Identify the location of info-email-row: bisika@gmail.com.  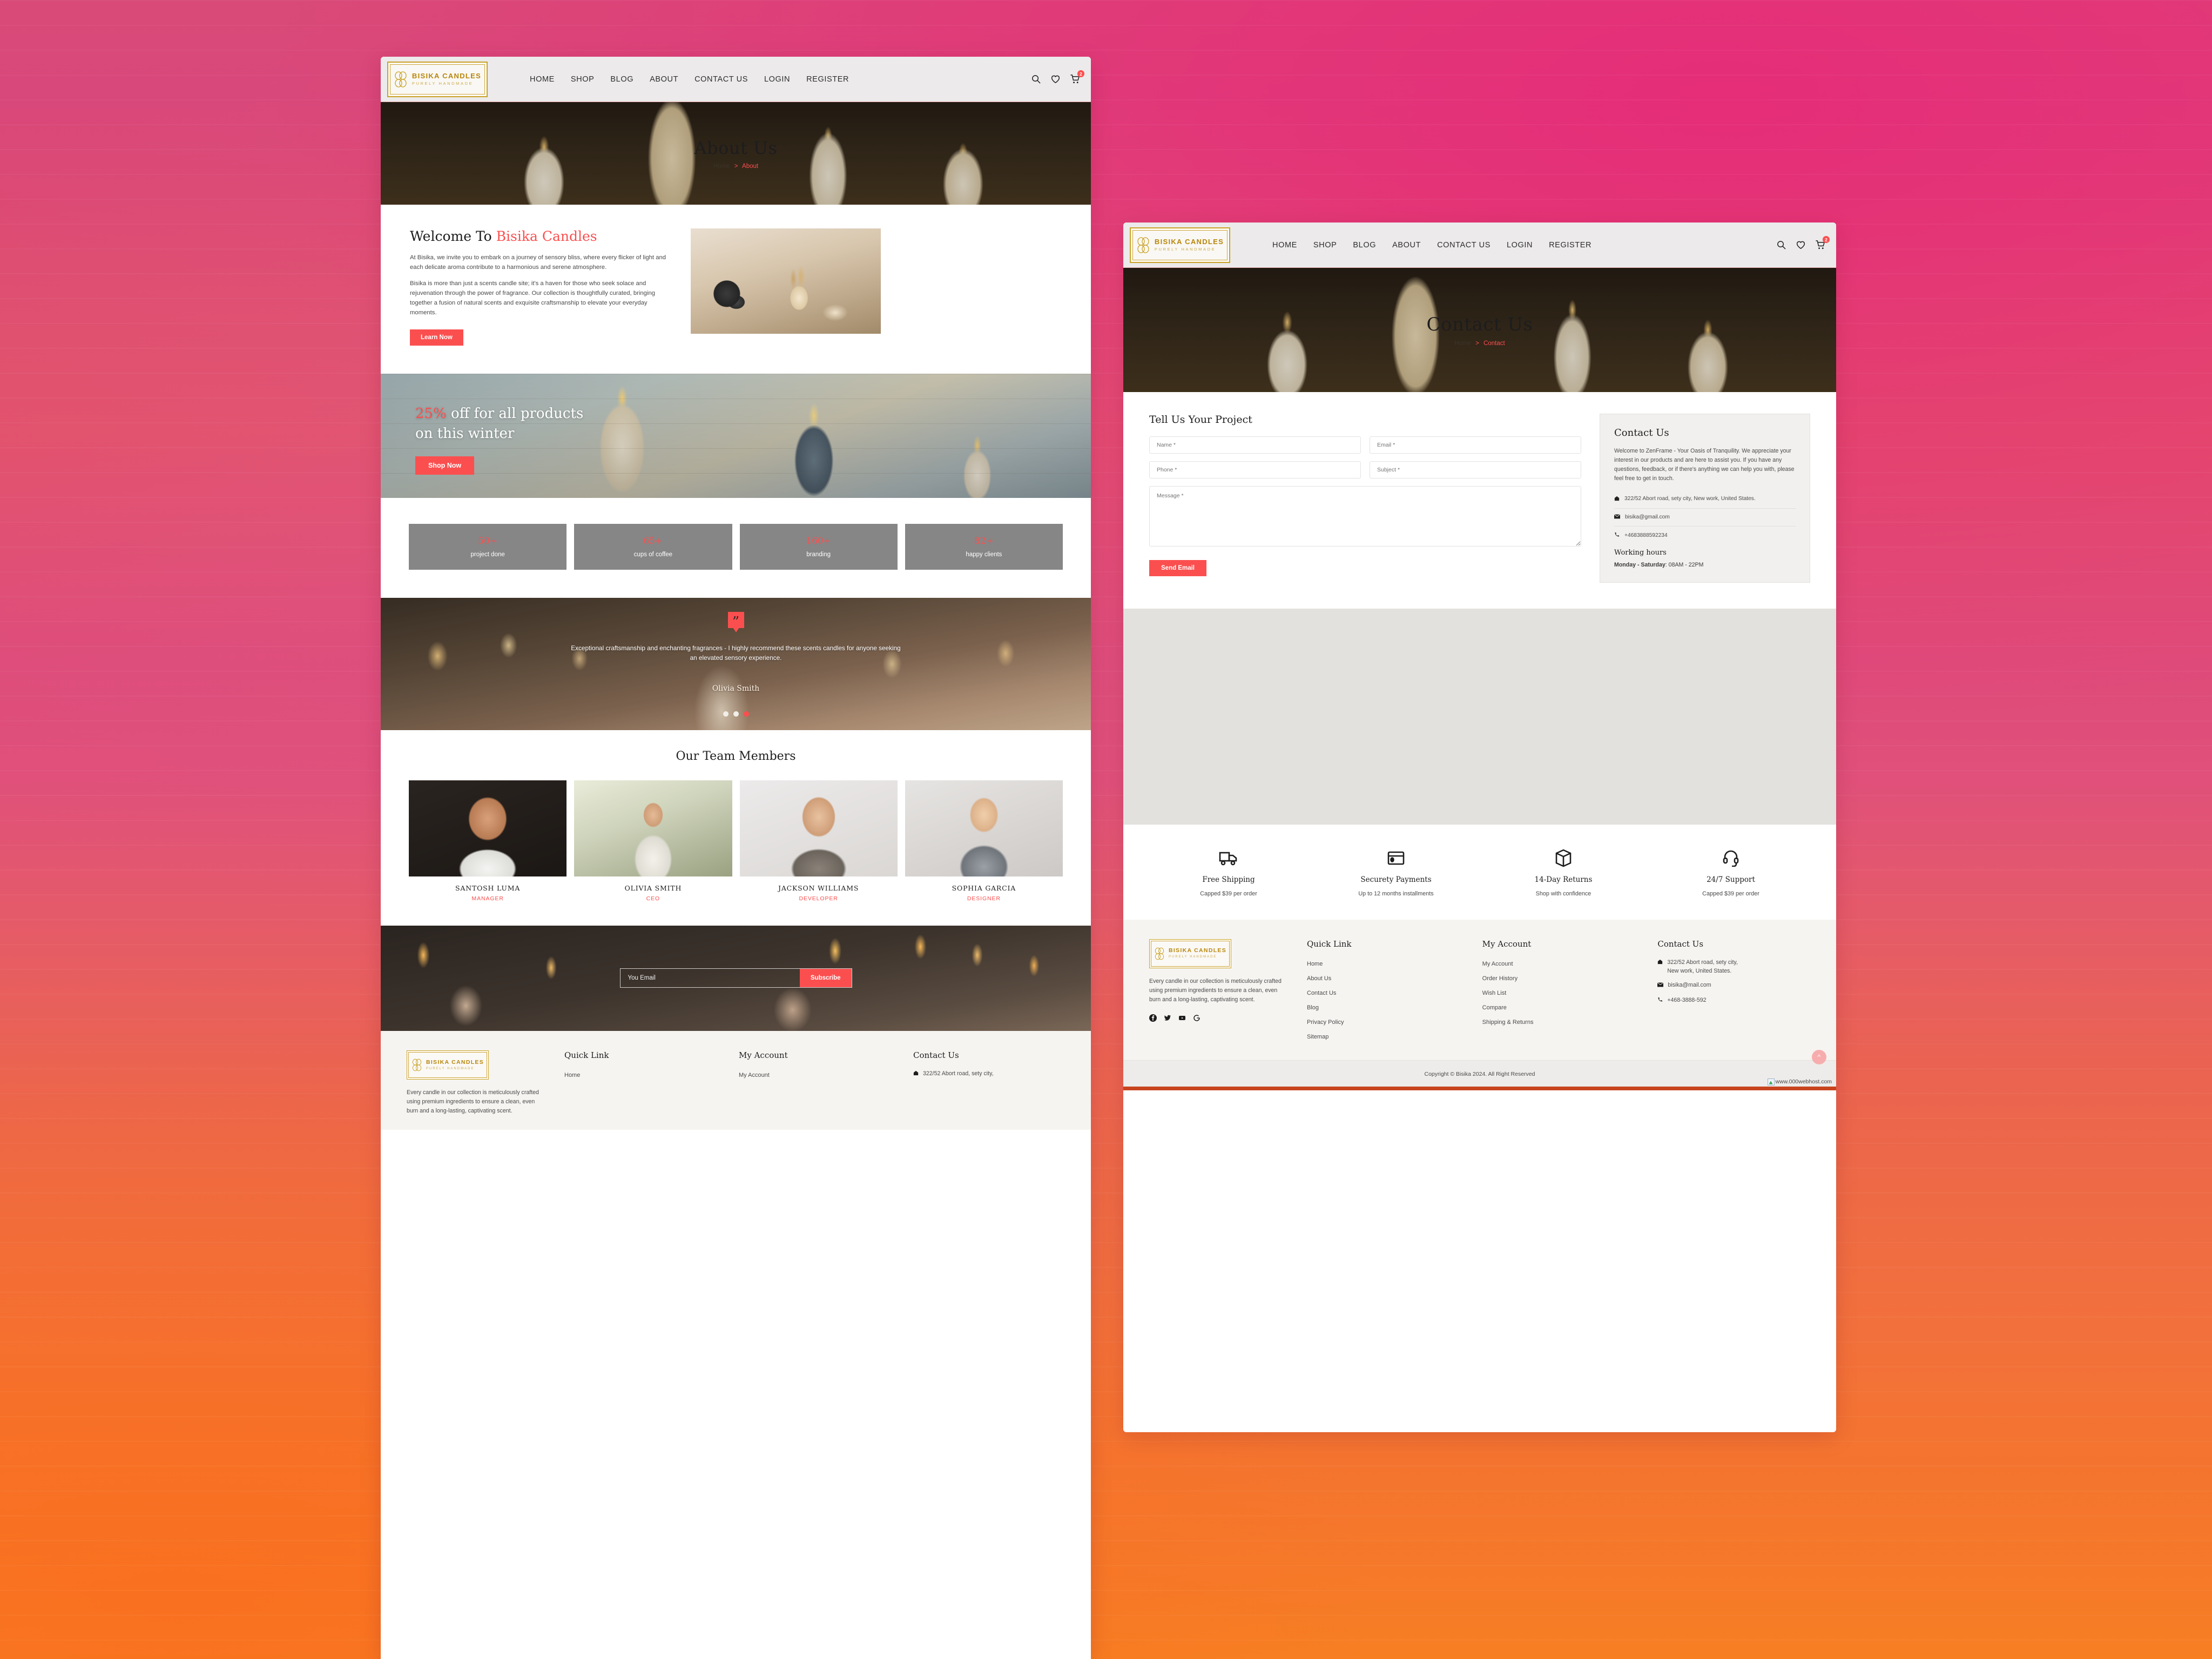
(1705, 518).